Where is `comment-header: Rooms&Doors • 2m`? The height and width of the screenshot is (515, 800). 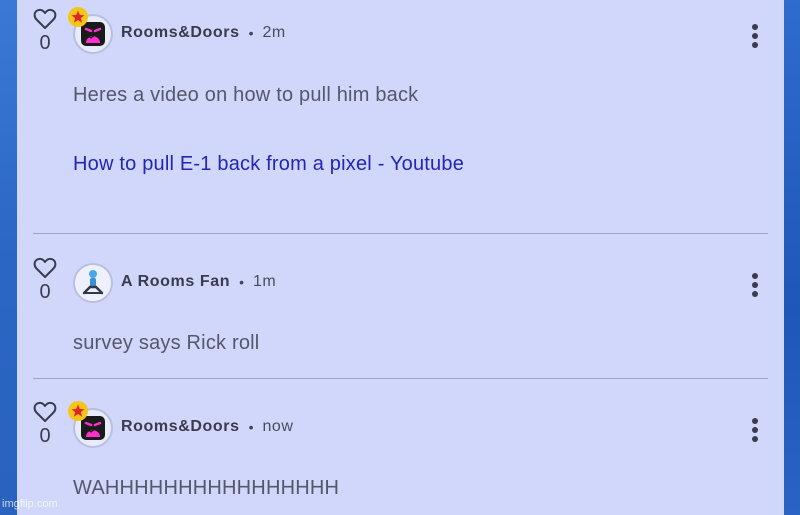
comment-header: Rooms&Doors • 2m is located at coordinates (203, 33).